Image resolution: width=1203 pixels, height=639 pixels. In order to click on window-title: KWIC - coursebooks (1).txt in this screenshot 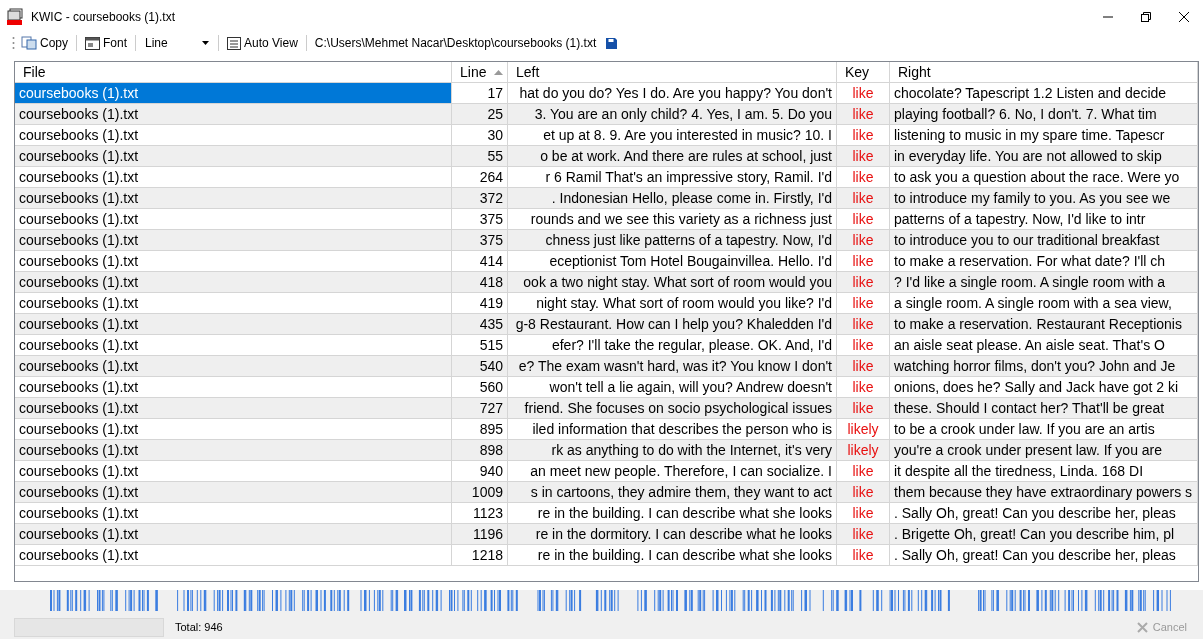, I will do `click(104, 17)`.